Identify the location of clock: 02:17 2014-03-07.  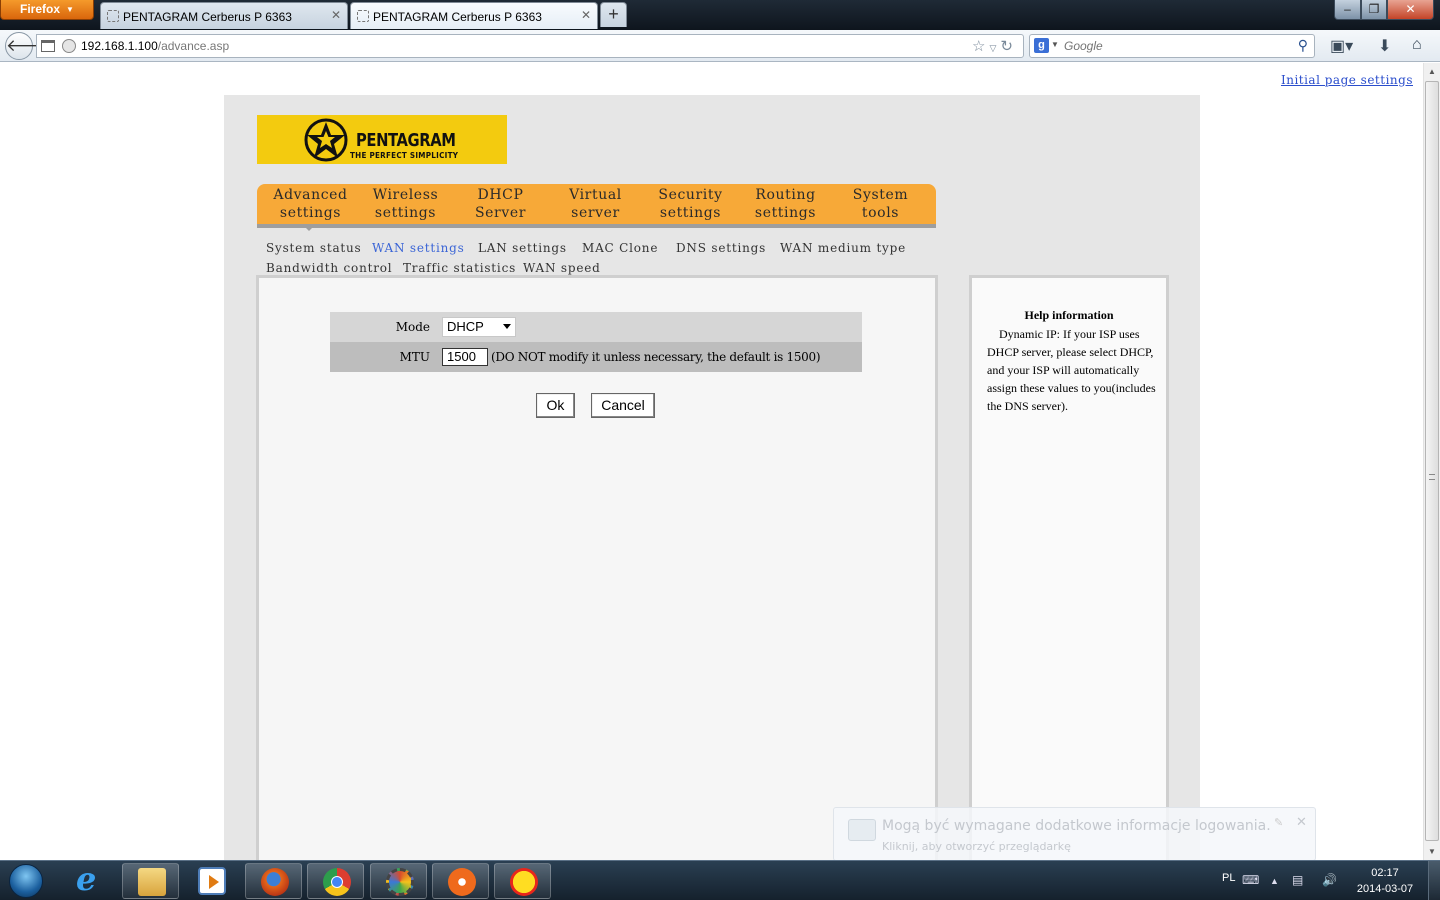
(1385, 881).